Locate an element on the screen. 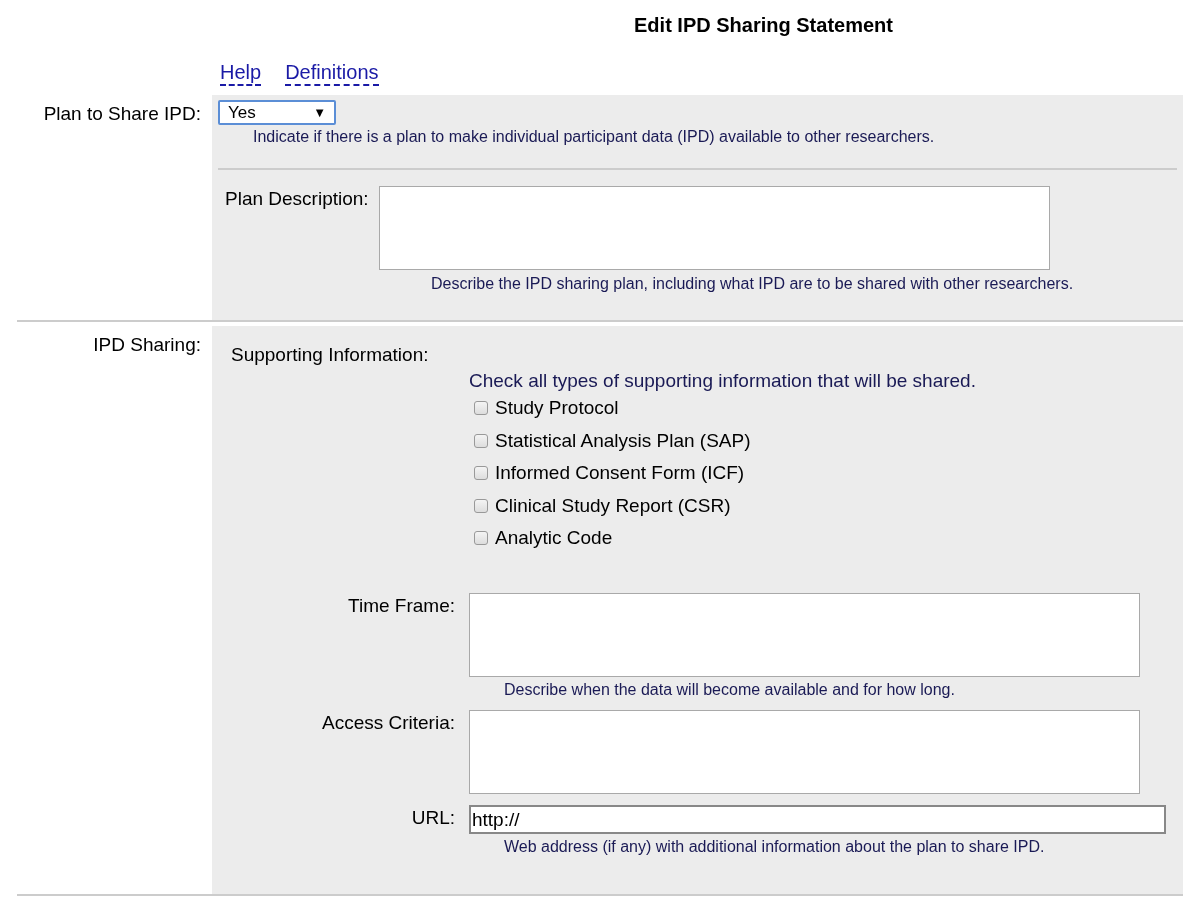 This screenshot has width=1200, height=913. instruction-text: Check all types of supporting information that will be shared. is located at coordinates (723, 381).